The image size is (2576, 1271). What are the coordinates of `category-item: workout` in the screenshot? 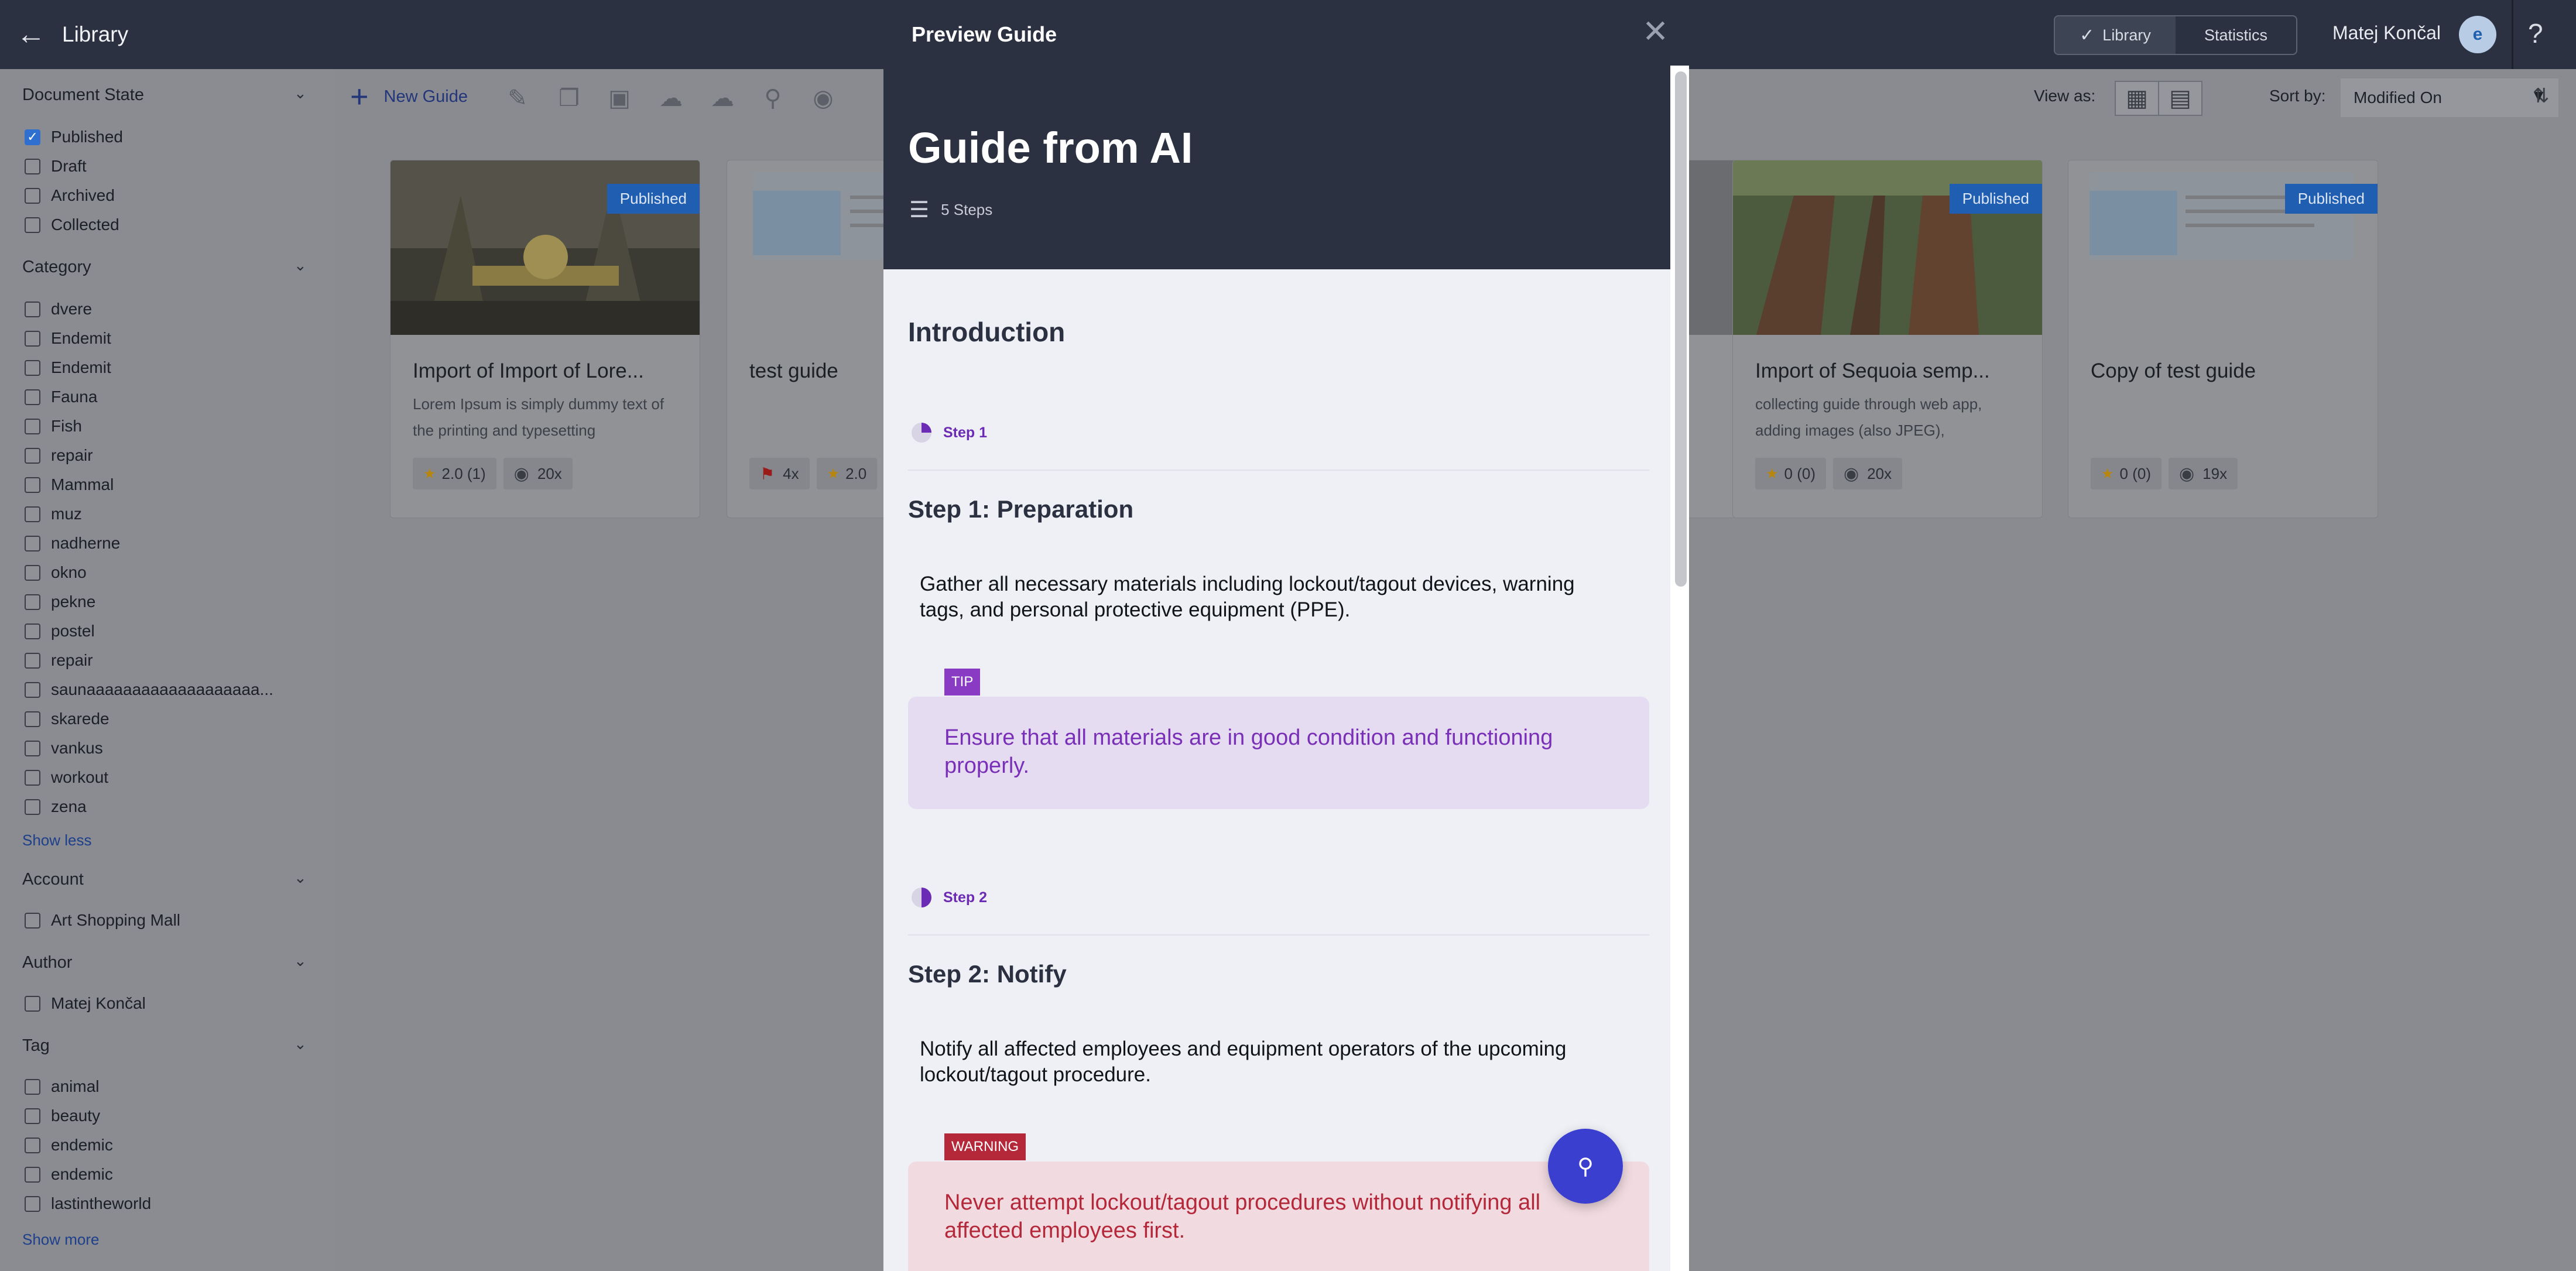 It's located at (66, 777).